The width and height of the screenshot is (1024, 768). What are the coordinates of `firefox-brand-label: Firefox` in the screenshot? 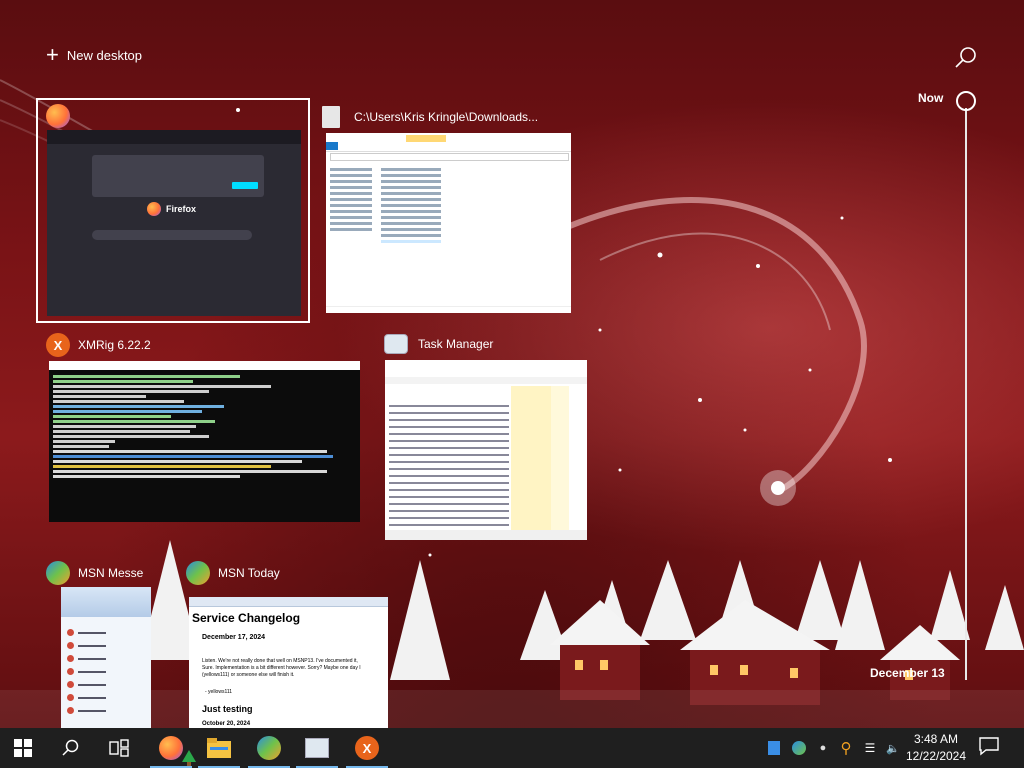 It's located at (181, 209).